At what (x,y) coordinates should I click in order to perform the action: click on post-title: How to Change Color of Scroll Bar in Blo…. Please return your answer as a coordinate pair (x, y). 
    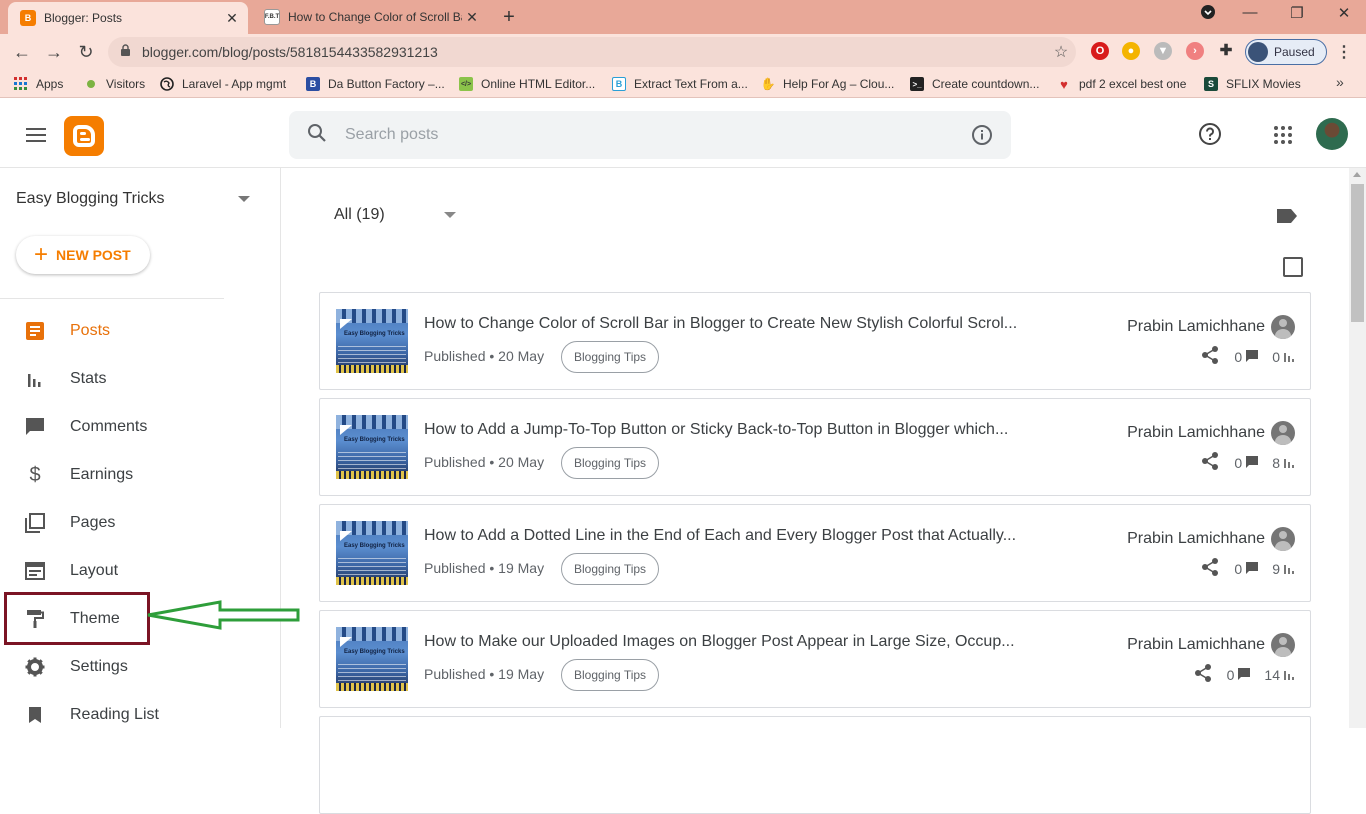
    Looking at the image, I should click on (729, 324).